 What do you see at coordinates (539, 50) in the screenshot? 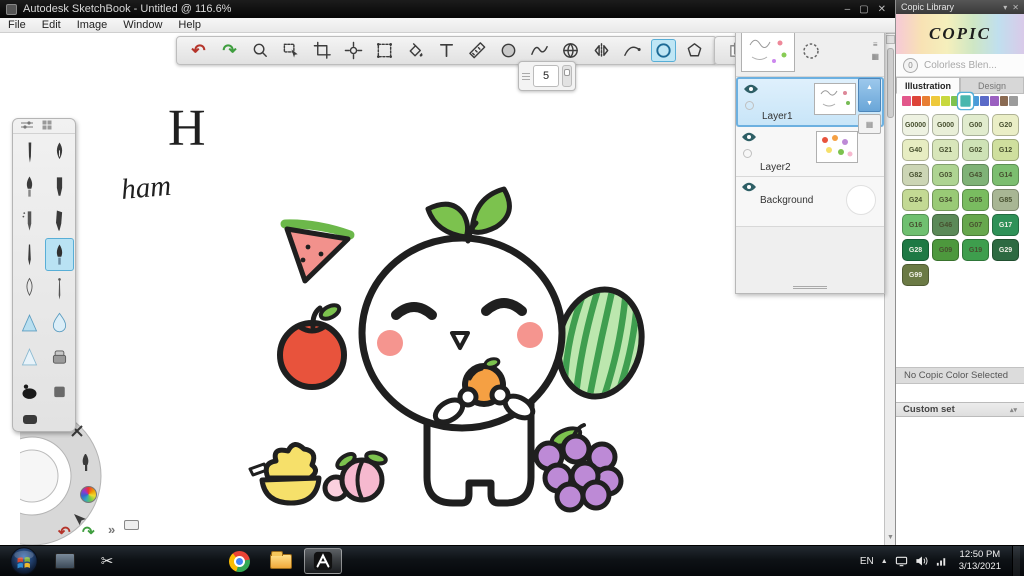
I see `french-curve-icon` at bounding box center [539, 50].